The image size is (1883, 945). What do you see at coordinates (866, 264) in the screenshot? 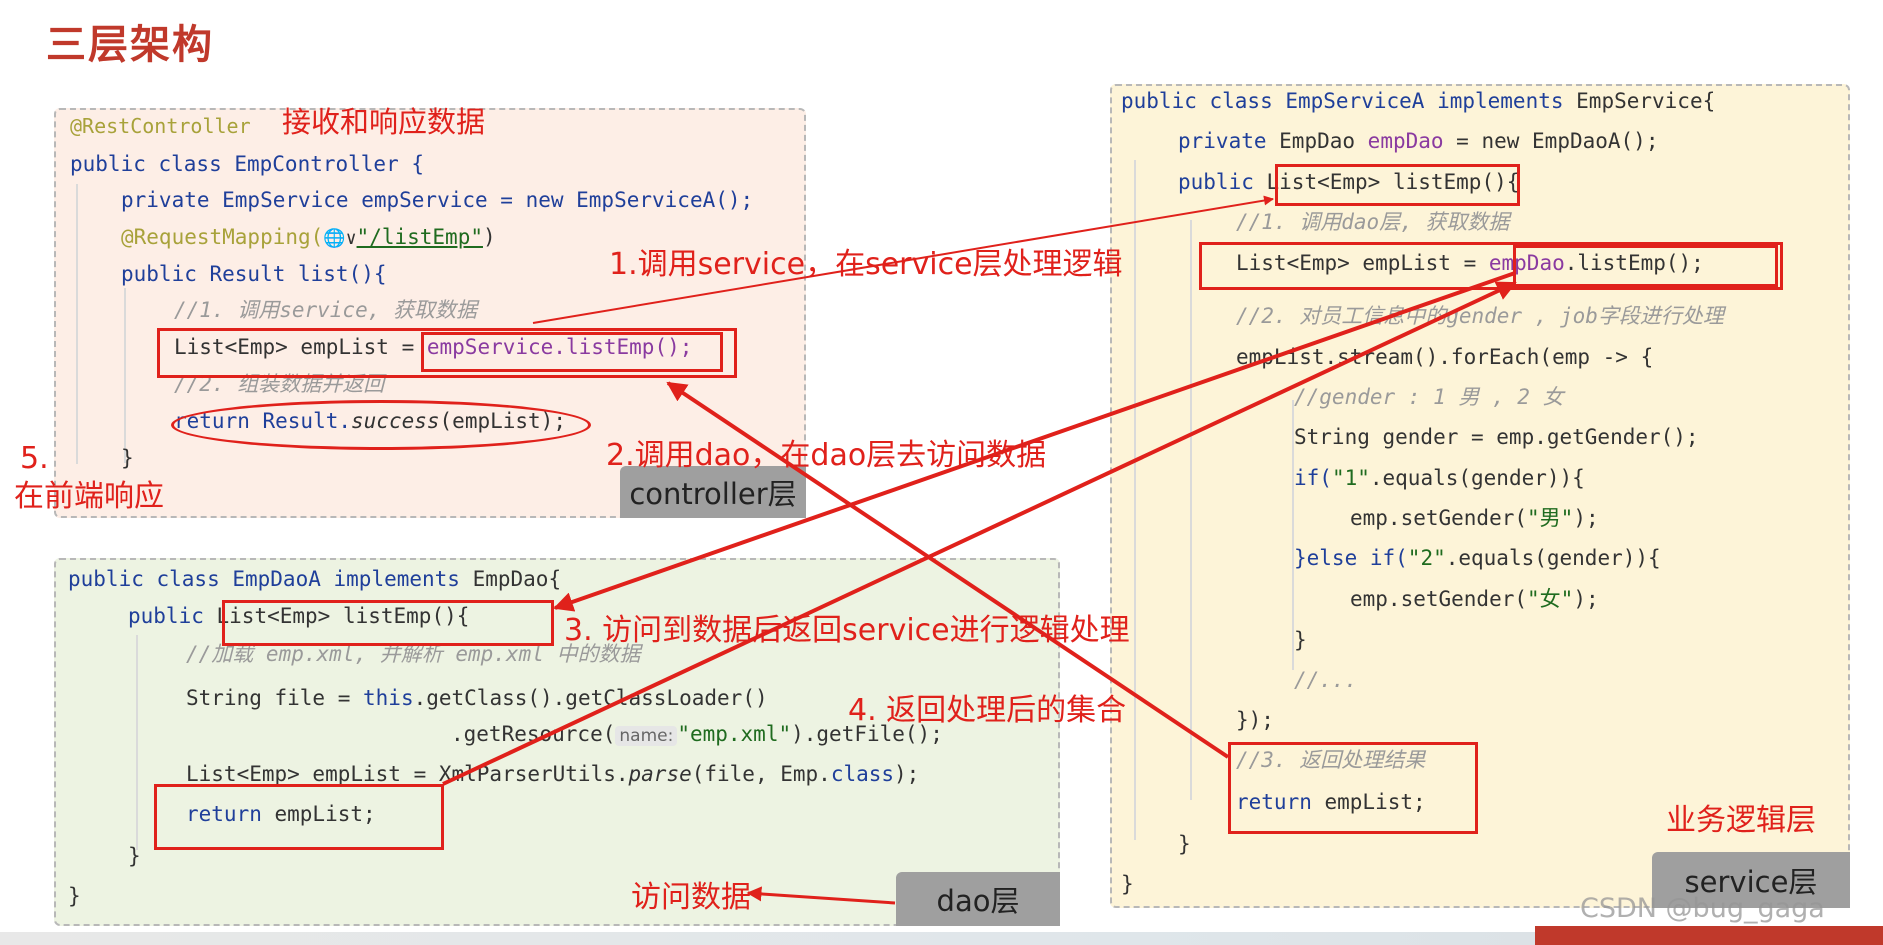
I see `step-1-label: 1.调用service，在service层处理逻辑` at bounding box center [866, 264].